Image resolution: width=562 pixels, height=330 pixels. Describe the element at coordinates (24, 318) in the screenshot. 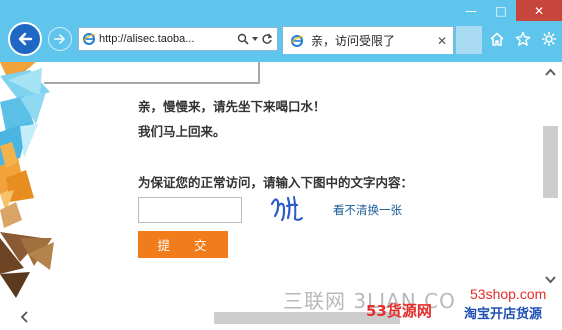

I see `scroll-left-arrow-icon` at that location.